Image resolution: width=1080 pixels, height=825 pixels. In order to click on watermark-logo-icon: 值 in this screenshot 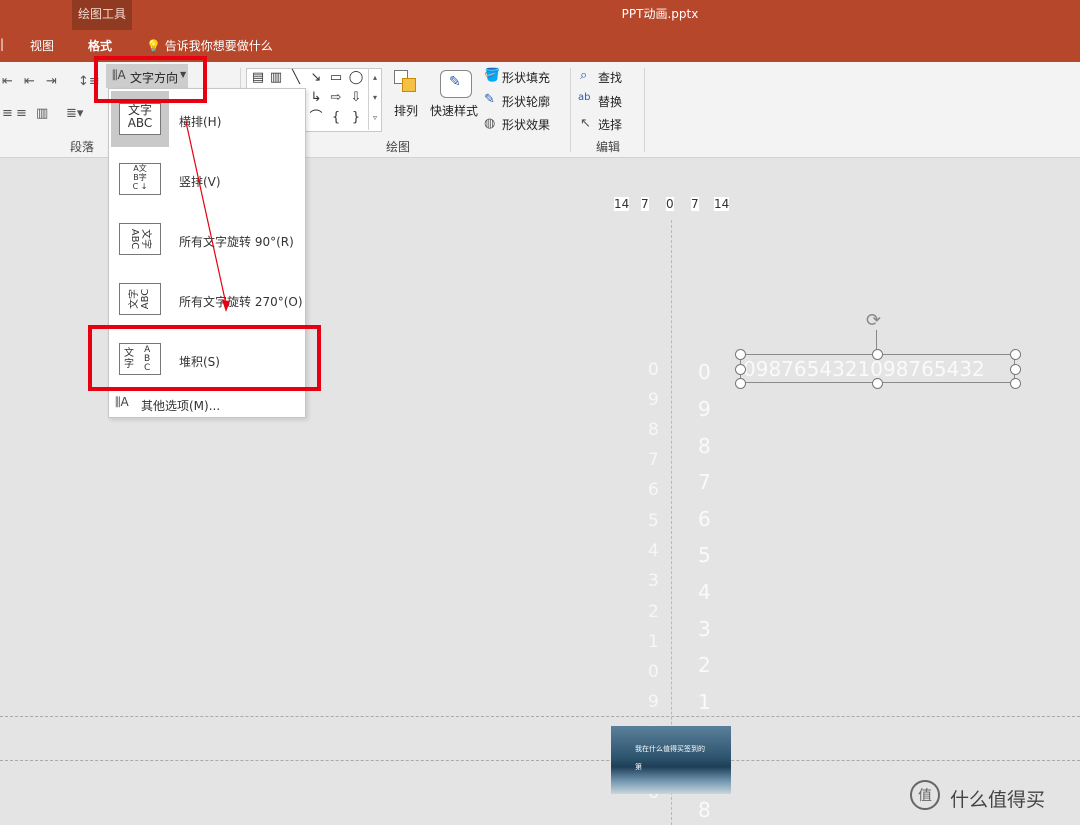, I will do `click(925, 795)`.